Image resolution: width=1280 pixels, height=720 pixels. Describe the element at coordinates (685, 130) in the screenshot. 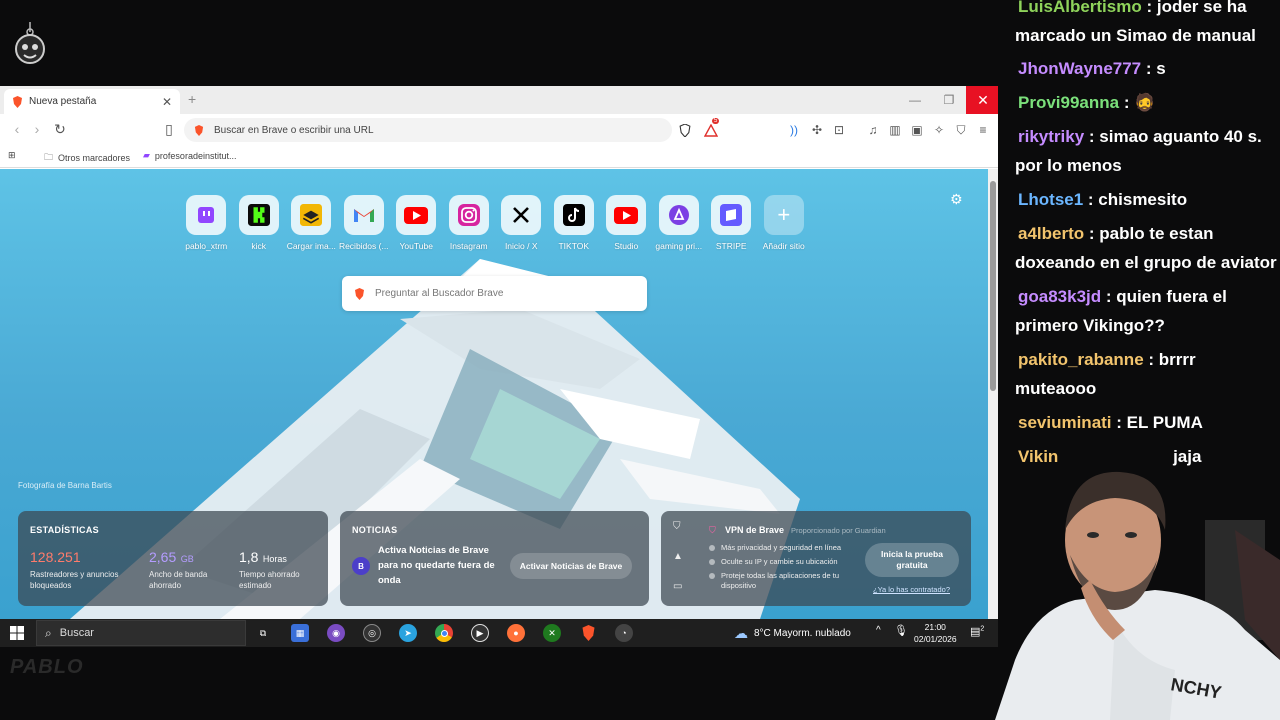

I see `brave-shields-icon` at that location.